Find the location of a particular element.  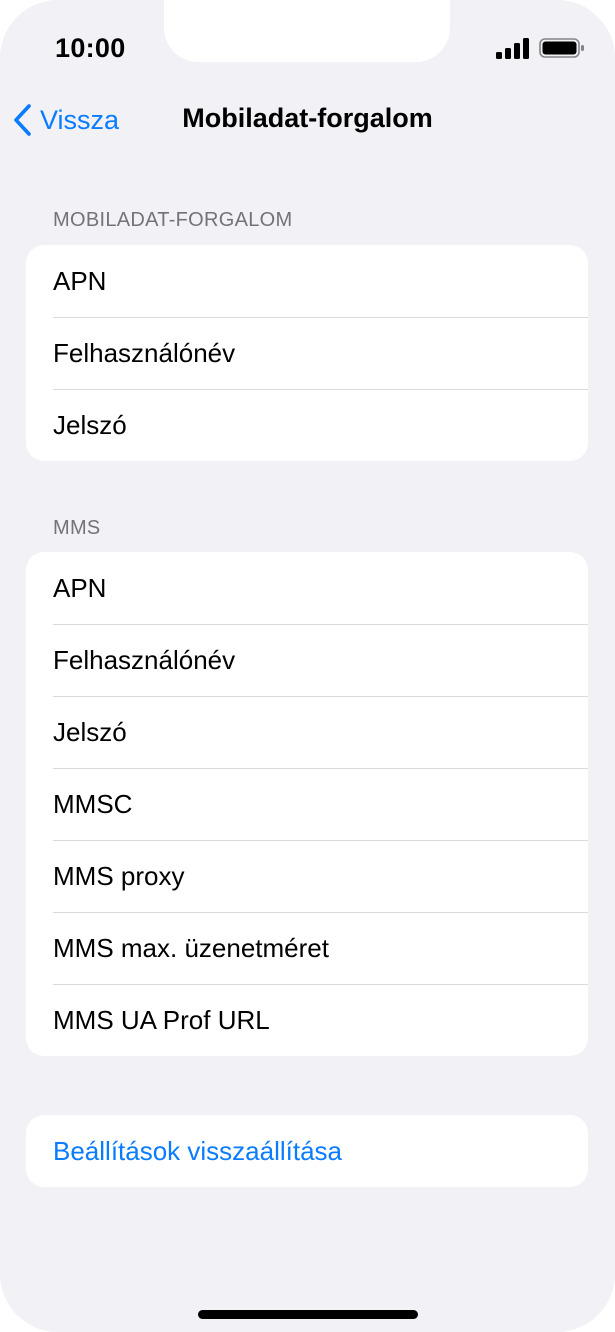

mms-username-row: Felhasználónév is located at coordinates (307, 660).